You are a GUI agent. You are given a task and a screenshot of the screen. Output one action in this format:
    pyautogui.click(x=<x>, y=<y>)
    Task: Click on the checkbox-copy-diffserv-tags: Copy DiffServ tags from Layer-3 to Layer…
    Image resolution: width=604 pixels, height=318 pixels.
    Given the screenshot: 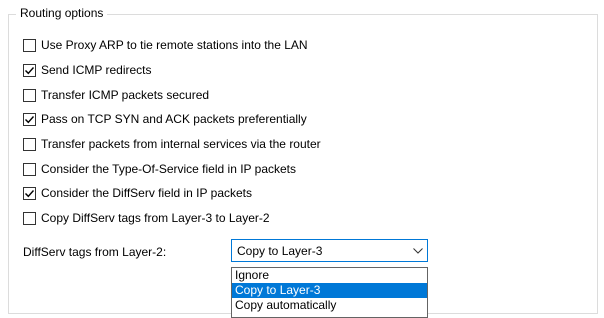 What is the action you would take?
    pyautogui.click(x=146, y=218)
    